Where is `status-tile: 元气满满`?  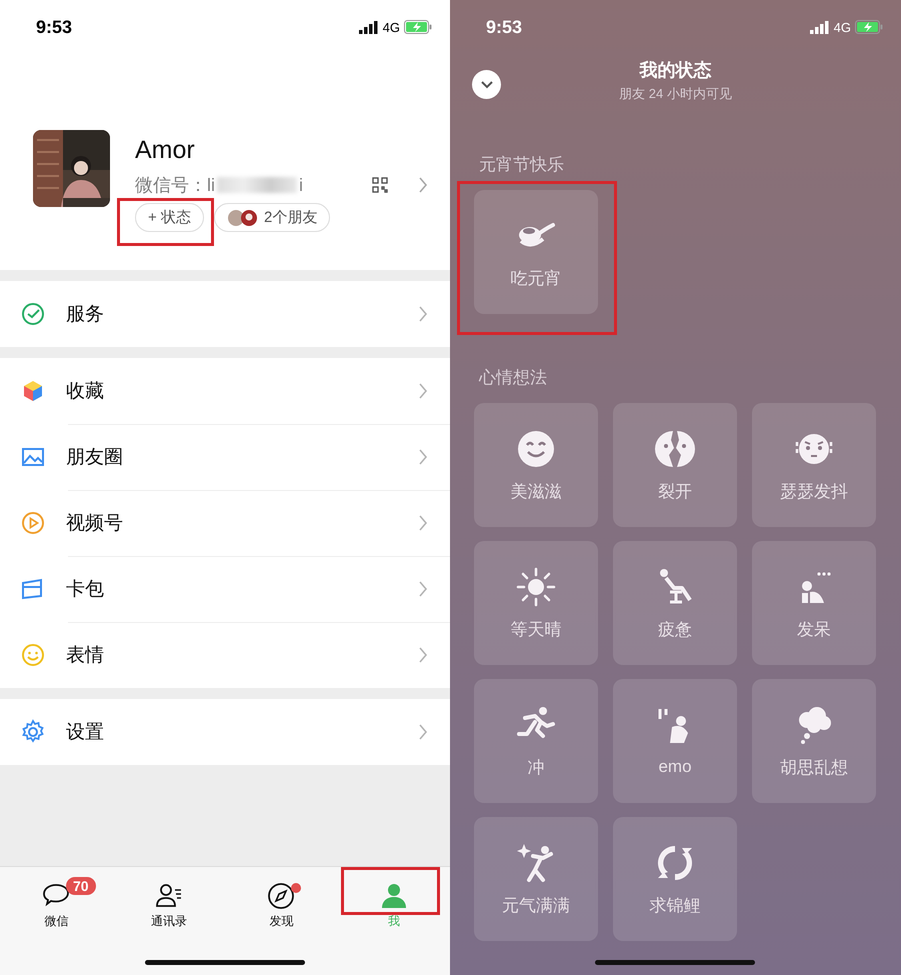
status-tile: 元气满满 is located at coordinates (536, 879).